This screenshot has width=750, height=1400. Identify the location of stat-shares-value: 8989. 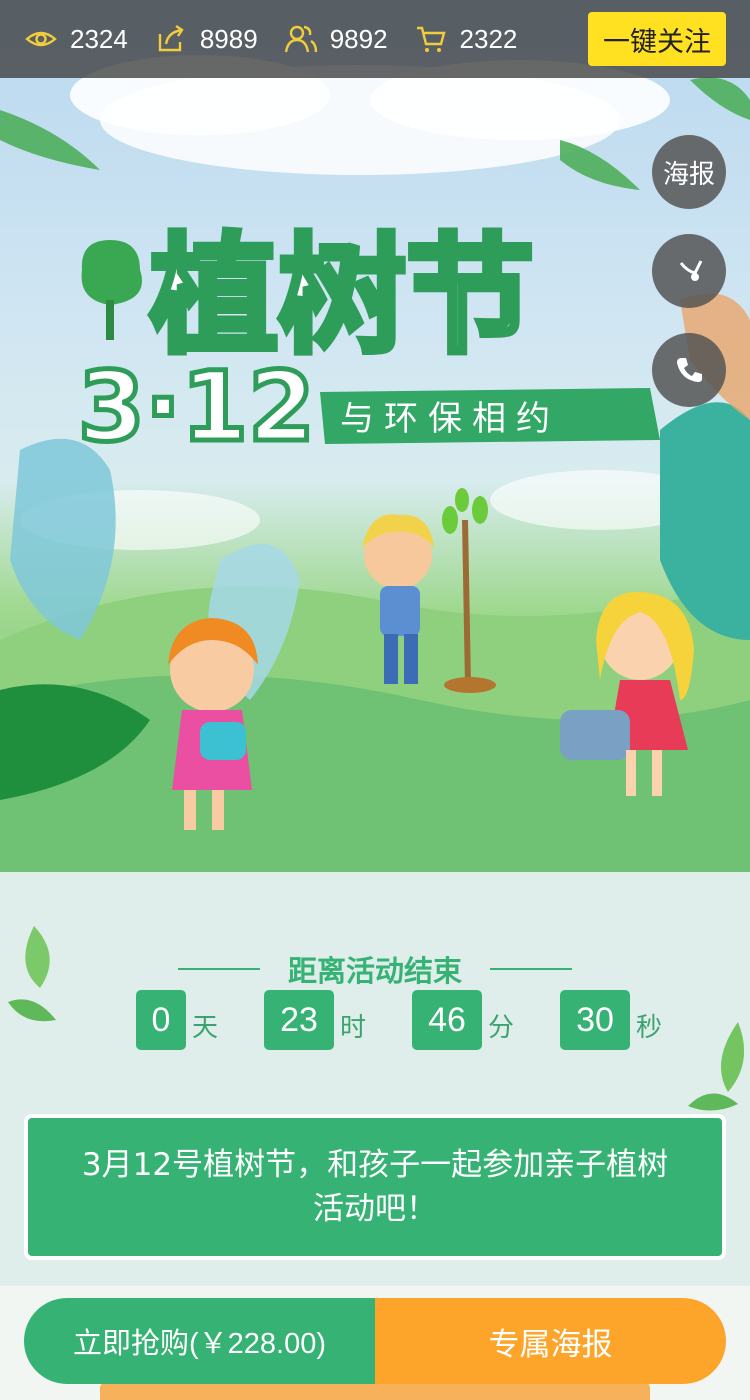
(228, 38).